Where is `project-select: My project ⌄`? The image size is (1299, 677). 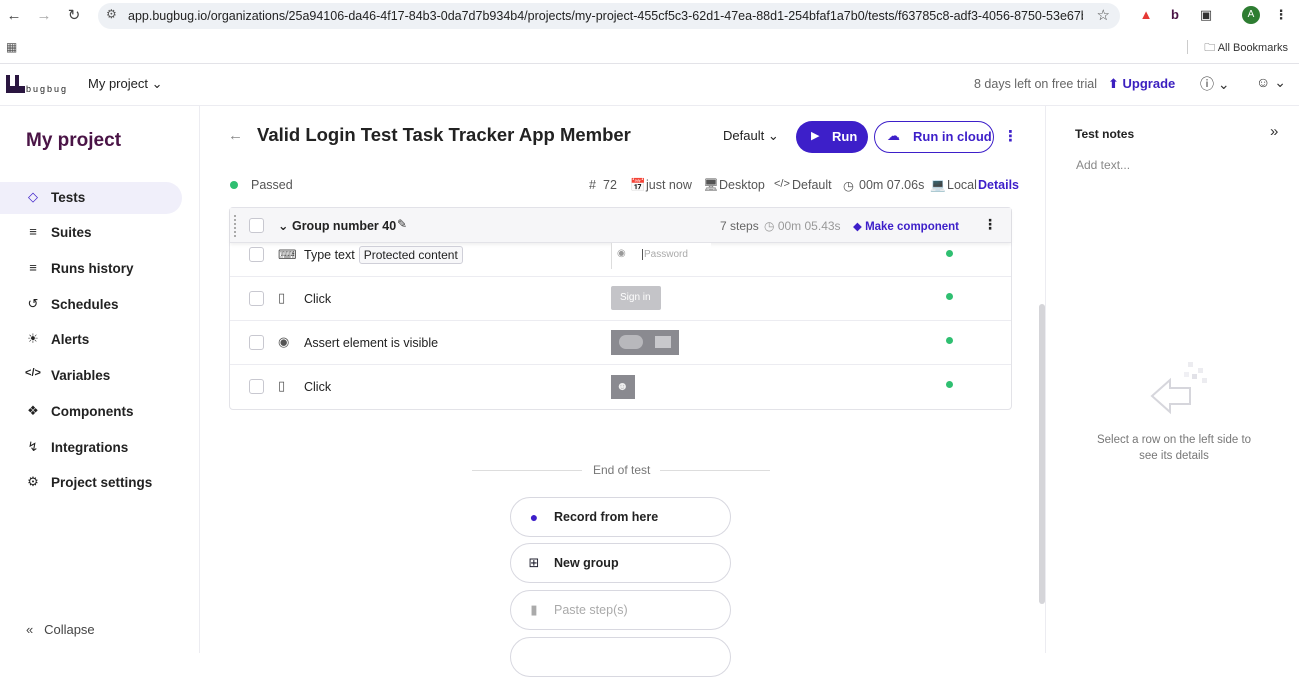 project-select: My project ⌄ is located at coordinates (125, 84).